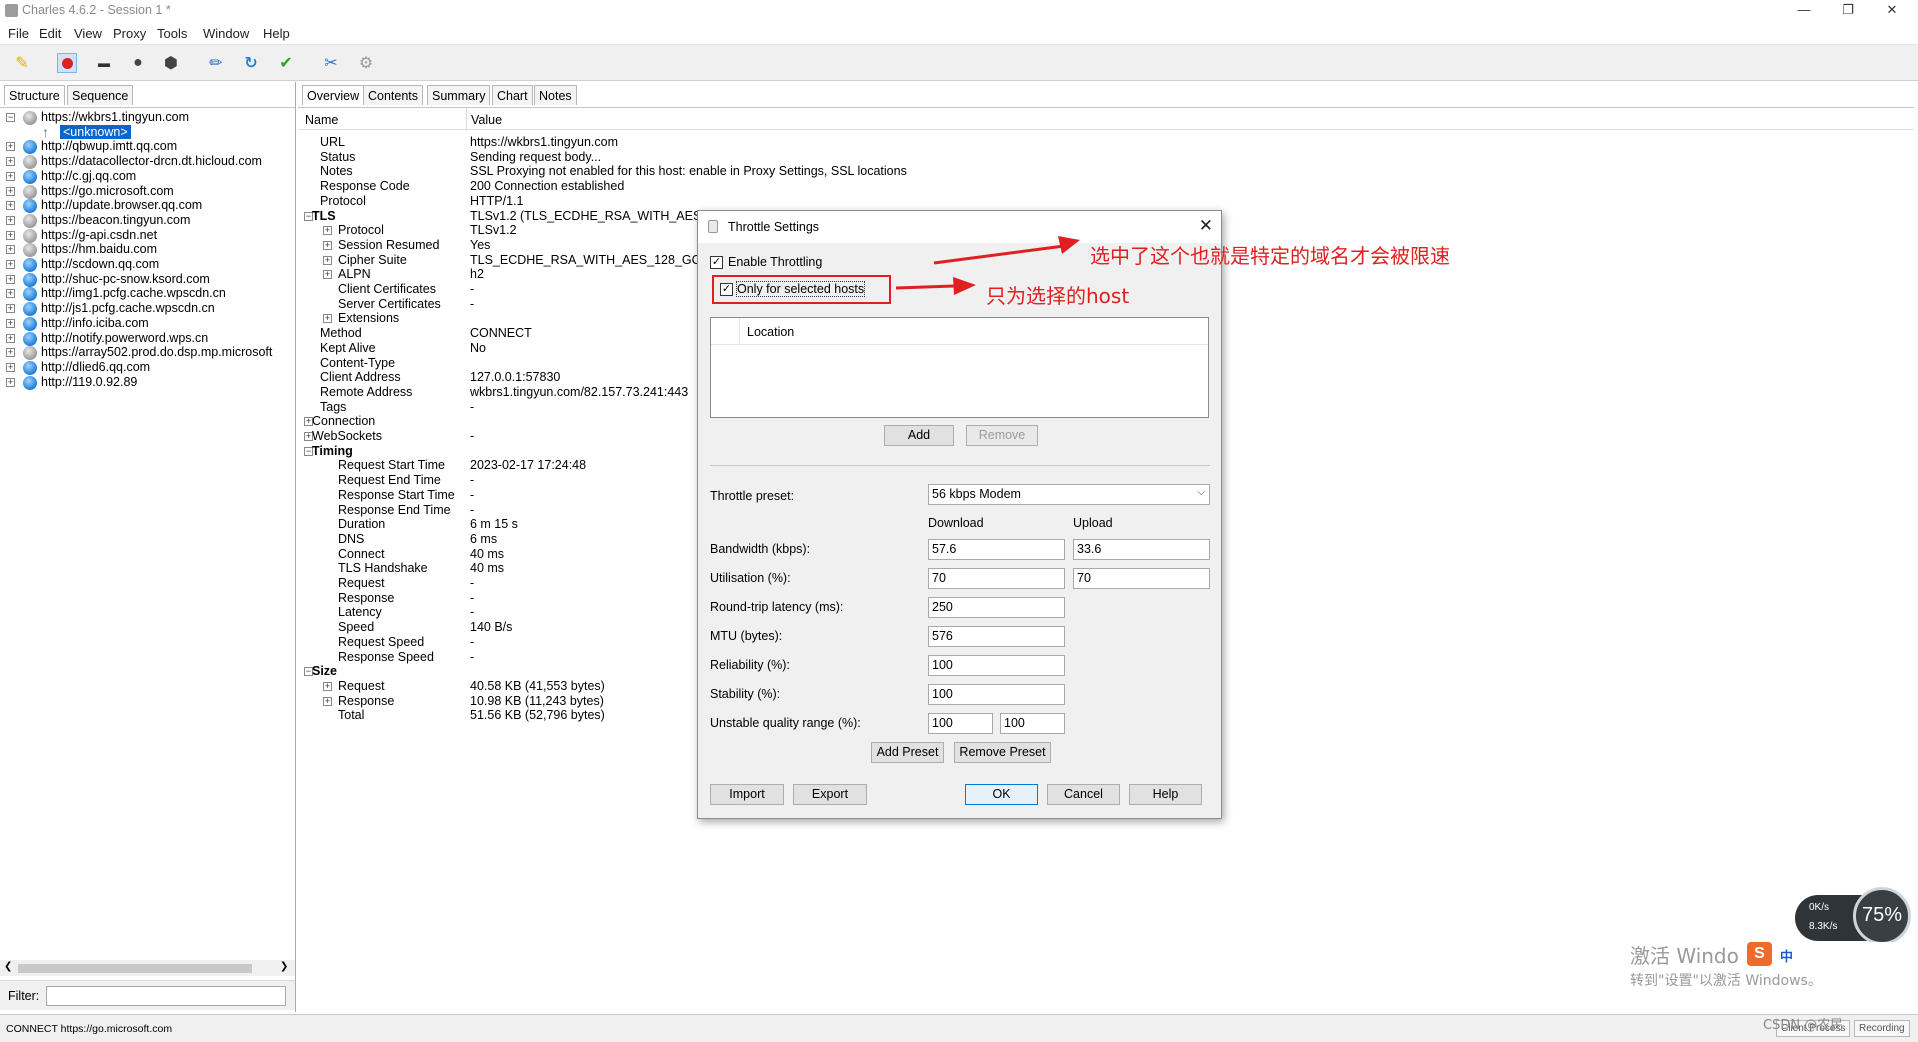 This screenshot has width=1918, height=1042. What do you see at coordinates (996, 694) in the screenshot?
I see `stability-input: 100` at bounding box center [996, 694].